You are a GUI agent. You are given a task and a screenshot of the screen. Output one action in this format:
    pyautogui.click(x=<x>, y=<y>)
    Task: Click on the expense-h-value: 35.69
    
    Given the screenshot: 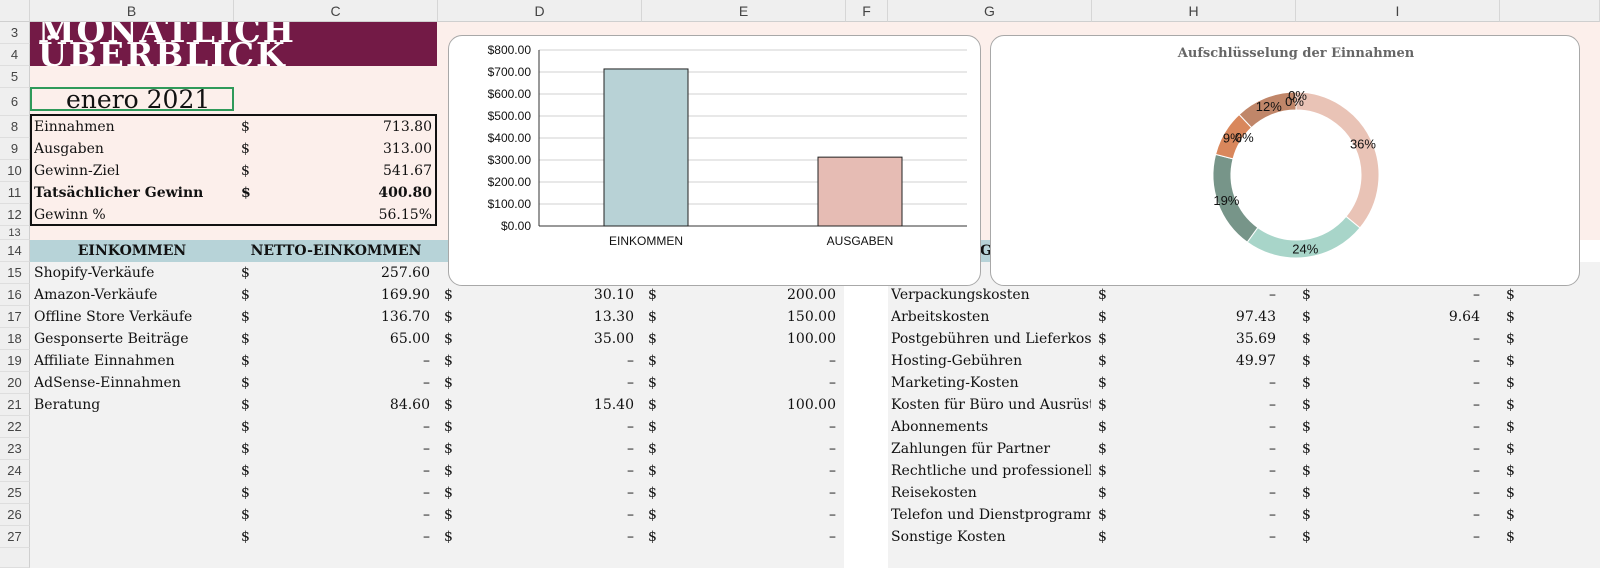 What is the action you would take?
    pyautogui.click(x=1198, y=339)
    